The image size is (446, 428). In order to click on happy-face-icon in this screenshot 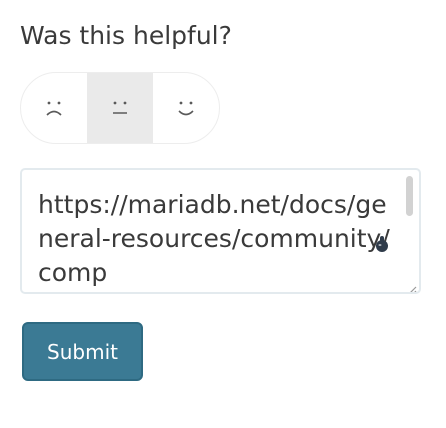, I will do `click(186, 108)`.